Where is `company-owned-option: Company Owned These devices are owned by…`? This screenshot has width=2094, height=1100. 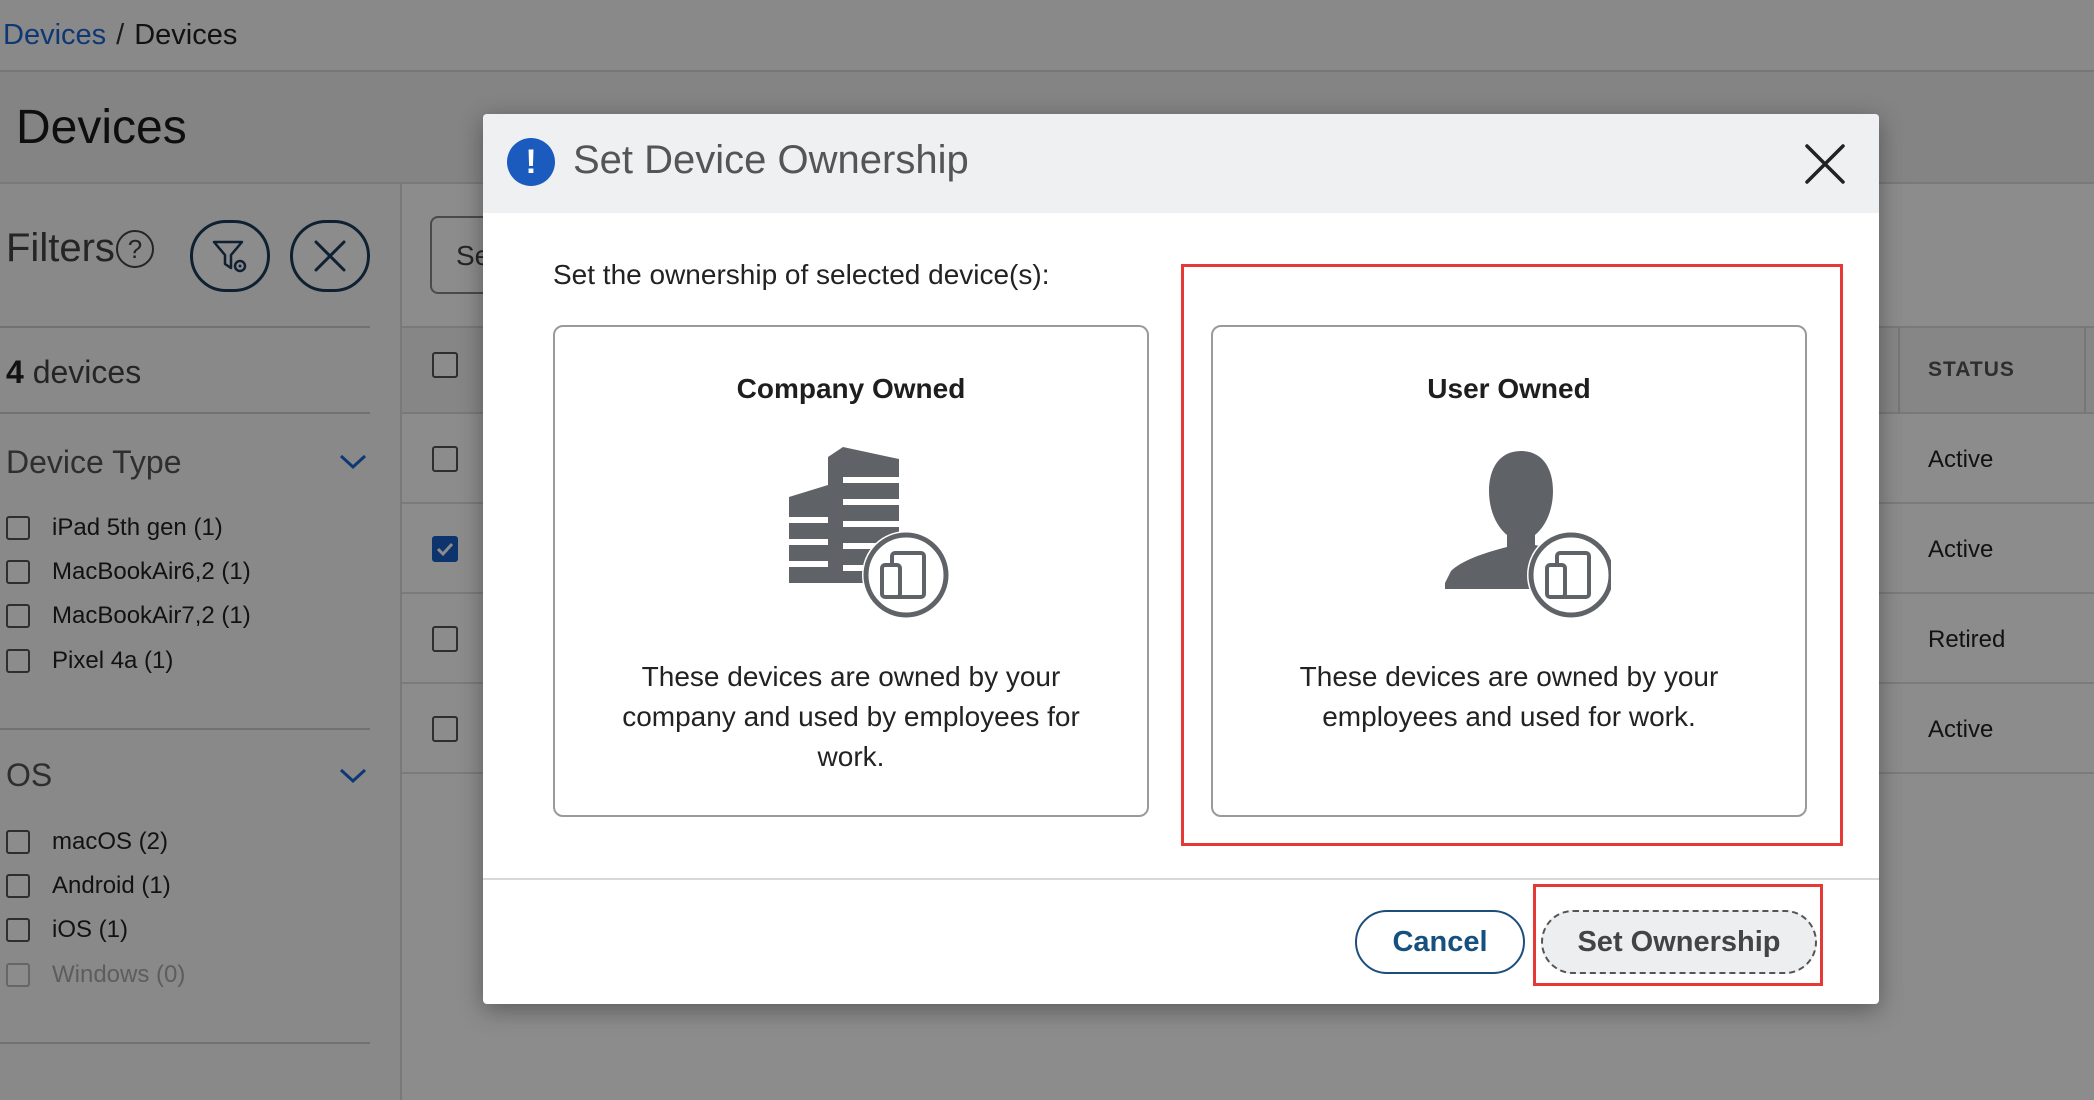 company-owned-option: Company Owned These devices are owned by… is located at coordinates (851, 571).